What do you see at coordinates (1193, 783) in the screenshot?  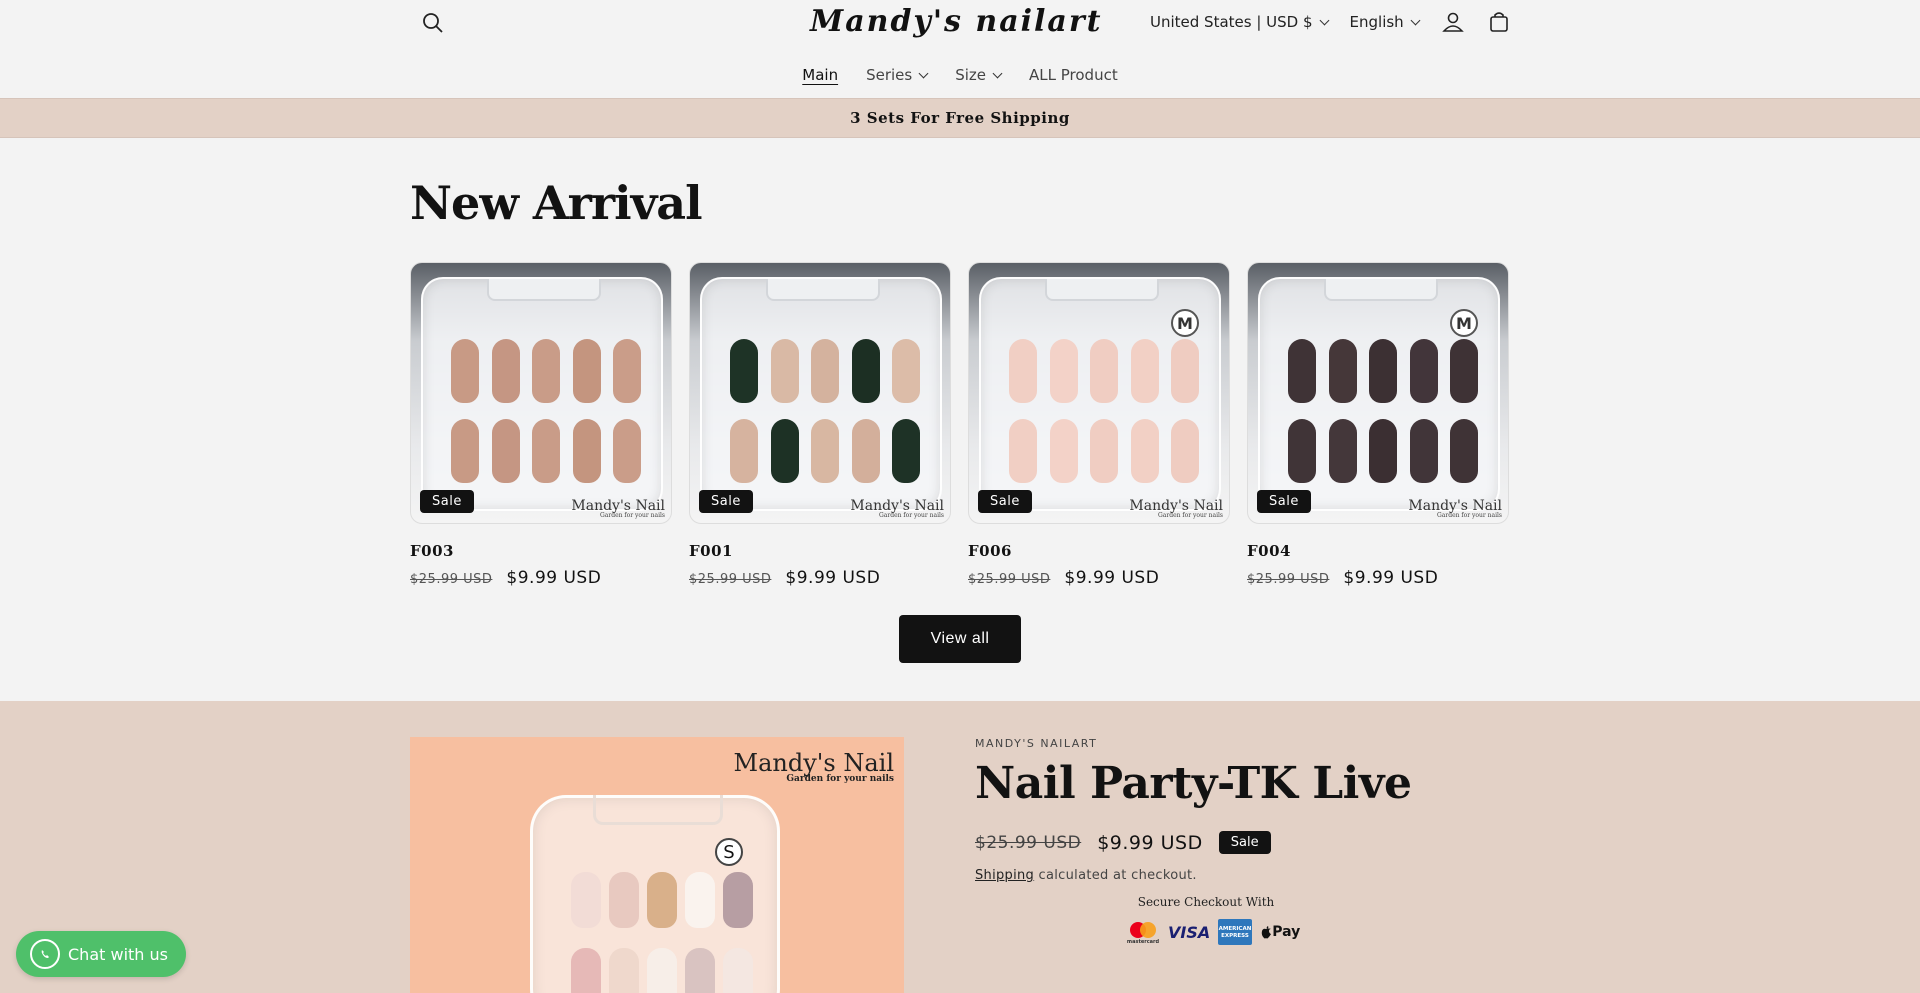 I see `product-title: Nail Party-TK Live` at bounding box center [1193, 783].